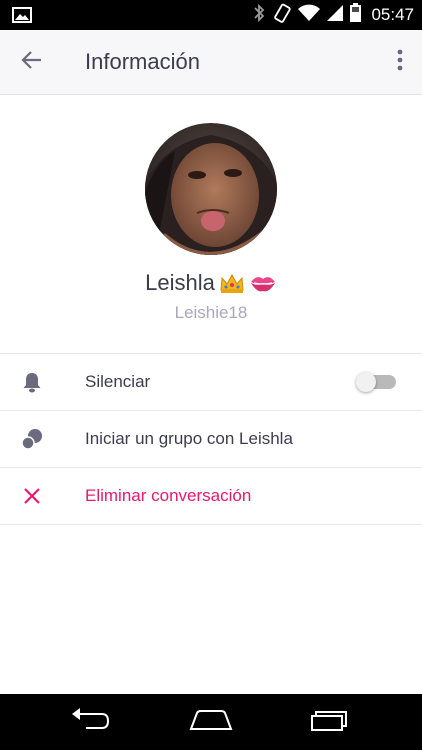 The image size is (422, 750). Describe the element at coordinates (366, 382) in the screenshot. I see `toggle-thumb` at that location.